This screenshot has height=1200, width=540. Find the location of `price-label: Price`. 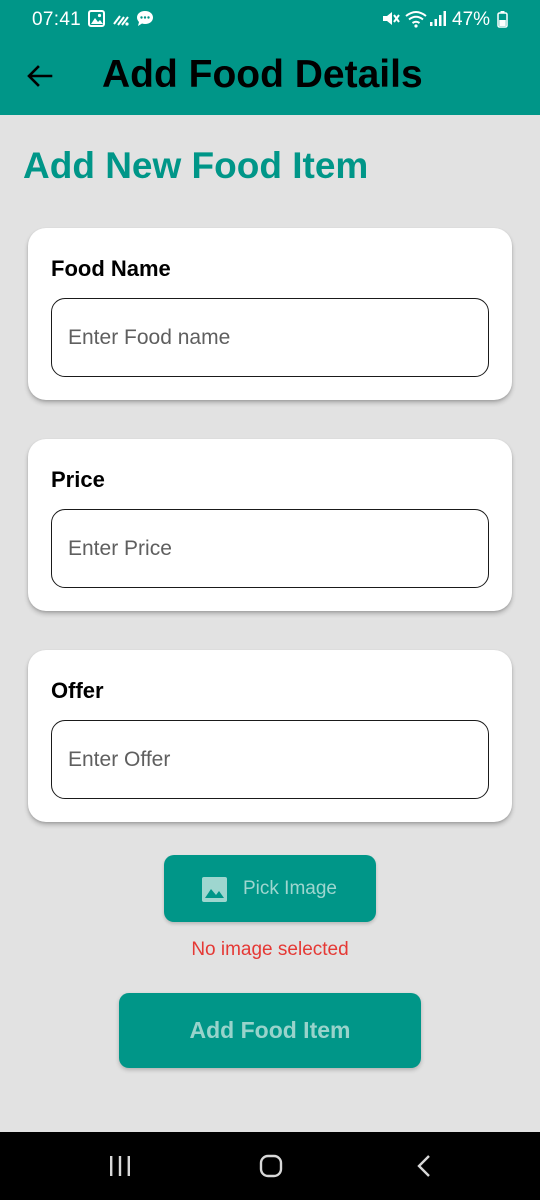

price-label: Price is located at coordinates (78, 479).